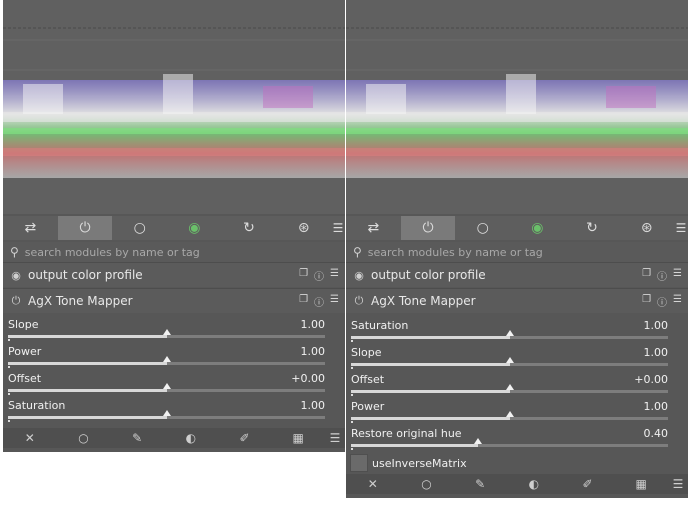  I want to click on mask-toolbar: ✕ ○ ✎ ◐ ✐ ▦ ☰, so click(174, 438).